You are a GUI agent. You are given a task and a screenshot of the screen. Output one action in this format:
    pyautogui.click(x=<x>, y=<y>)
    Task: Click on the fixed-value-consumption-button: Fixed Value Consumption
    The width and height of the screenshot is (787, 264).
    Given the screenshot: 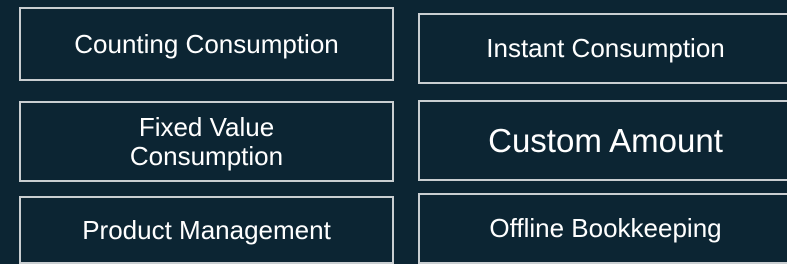 What is the action you would take?
    pyautogui.click(x=206, y=141)
    